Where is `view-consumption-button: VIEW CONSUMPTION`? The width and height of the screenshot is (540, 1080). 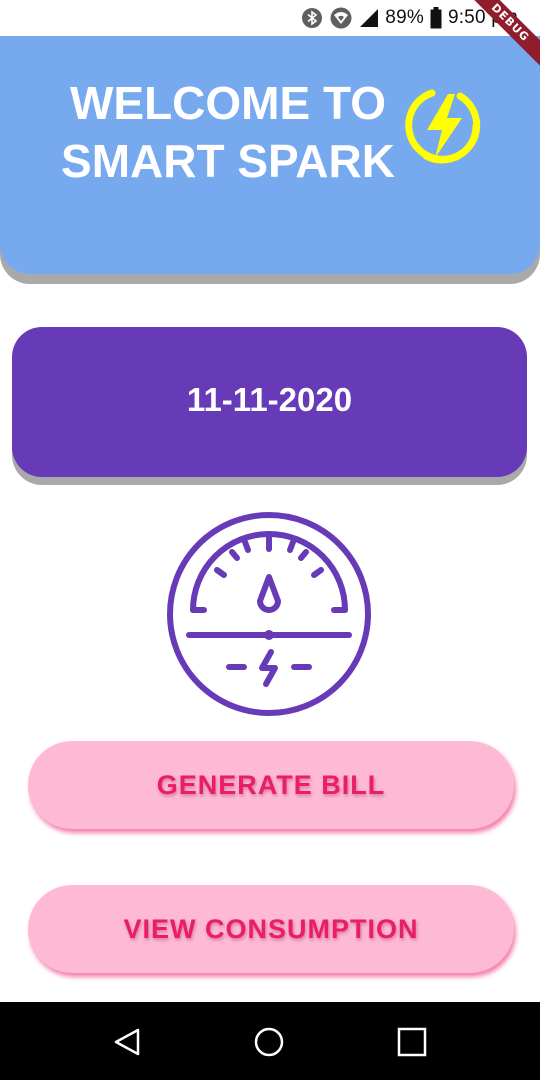 view-consumption-button: VIEW CONSUMPTION is located at coordinates (271, 929).